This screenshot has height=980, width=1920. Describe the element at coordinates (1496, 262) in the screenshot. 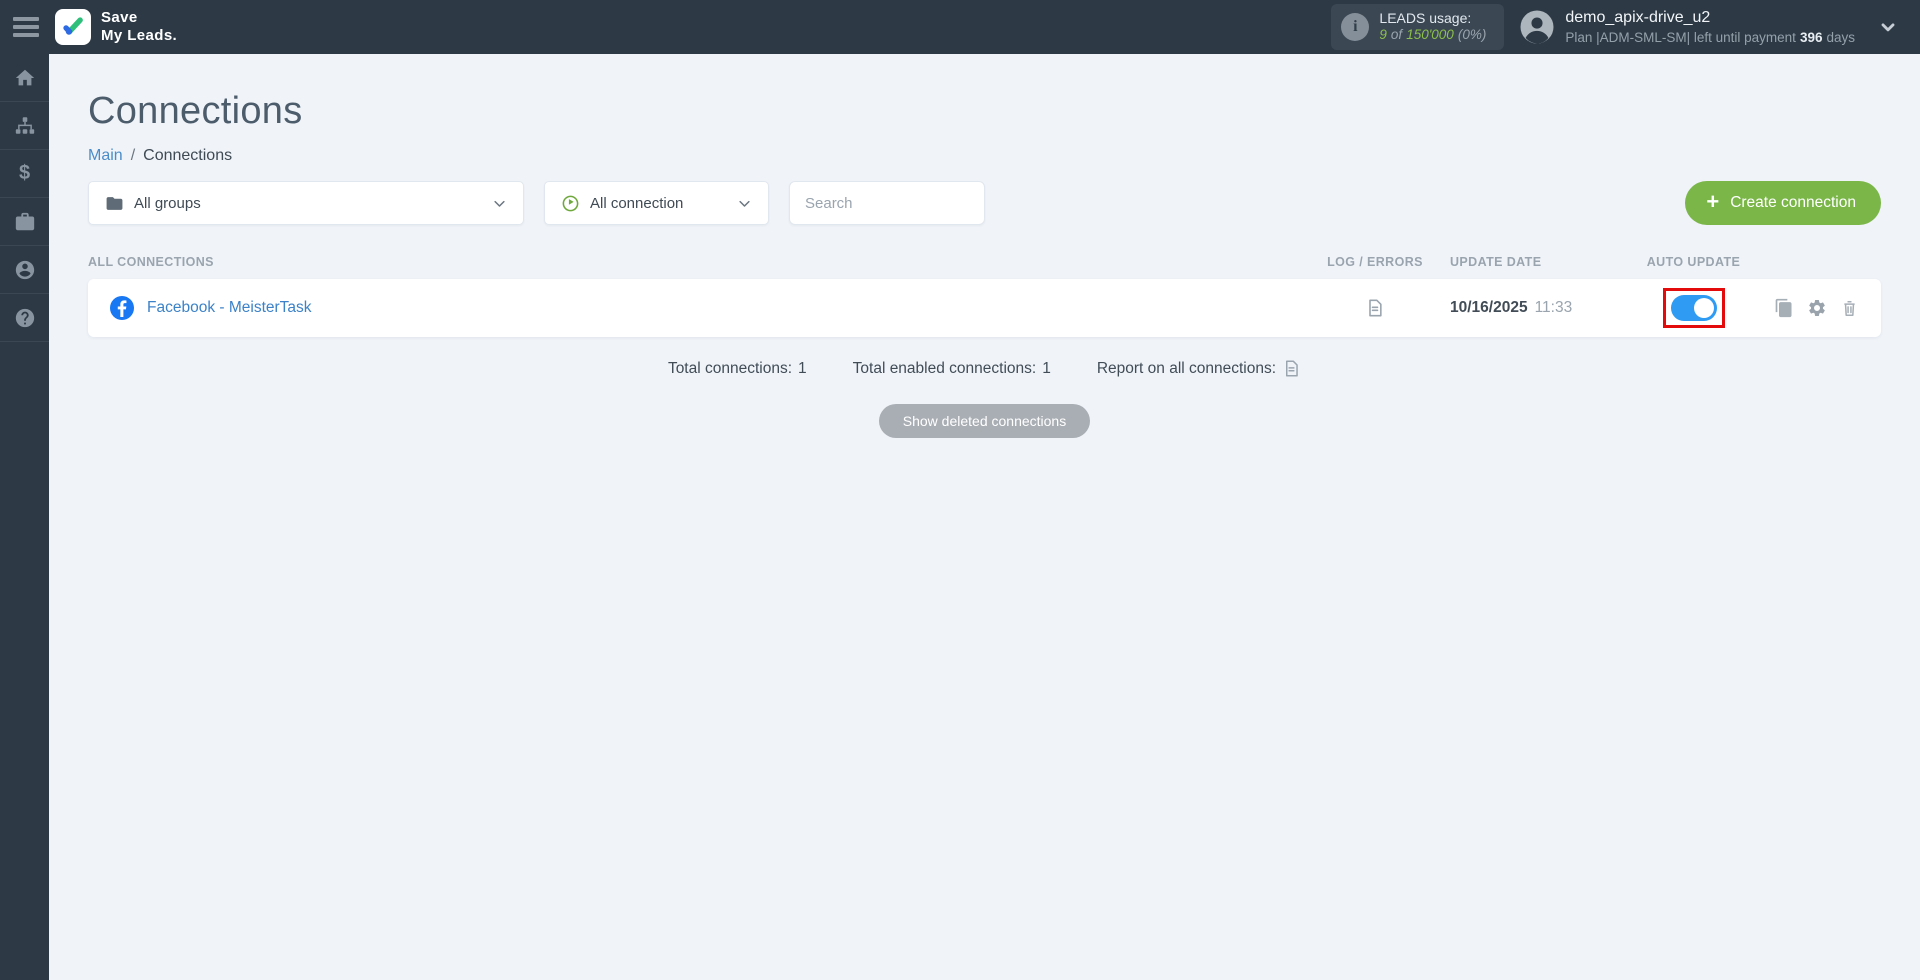

I see `column-update-date: UPDATE DATE` at that location.